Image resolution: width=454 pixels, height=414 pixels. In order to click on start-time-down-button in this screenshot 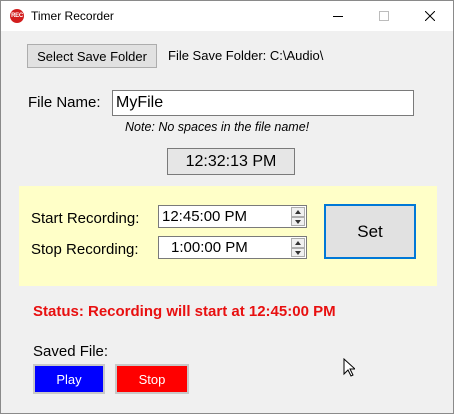, I will do `click(298, 221)`.